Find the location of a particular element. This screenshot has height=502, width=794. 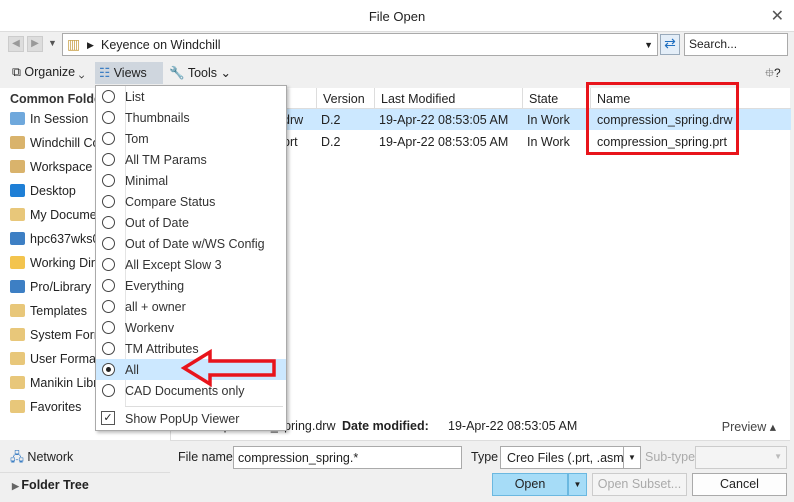

open-dropdown-button: ▼ is located at coordinates (577, 484).